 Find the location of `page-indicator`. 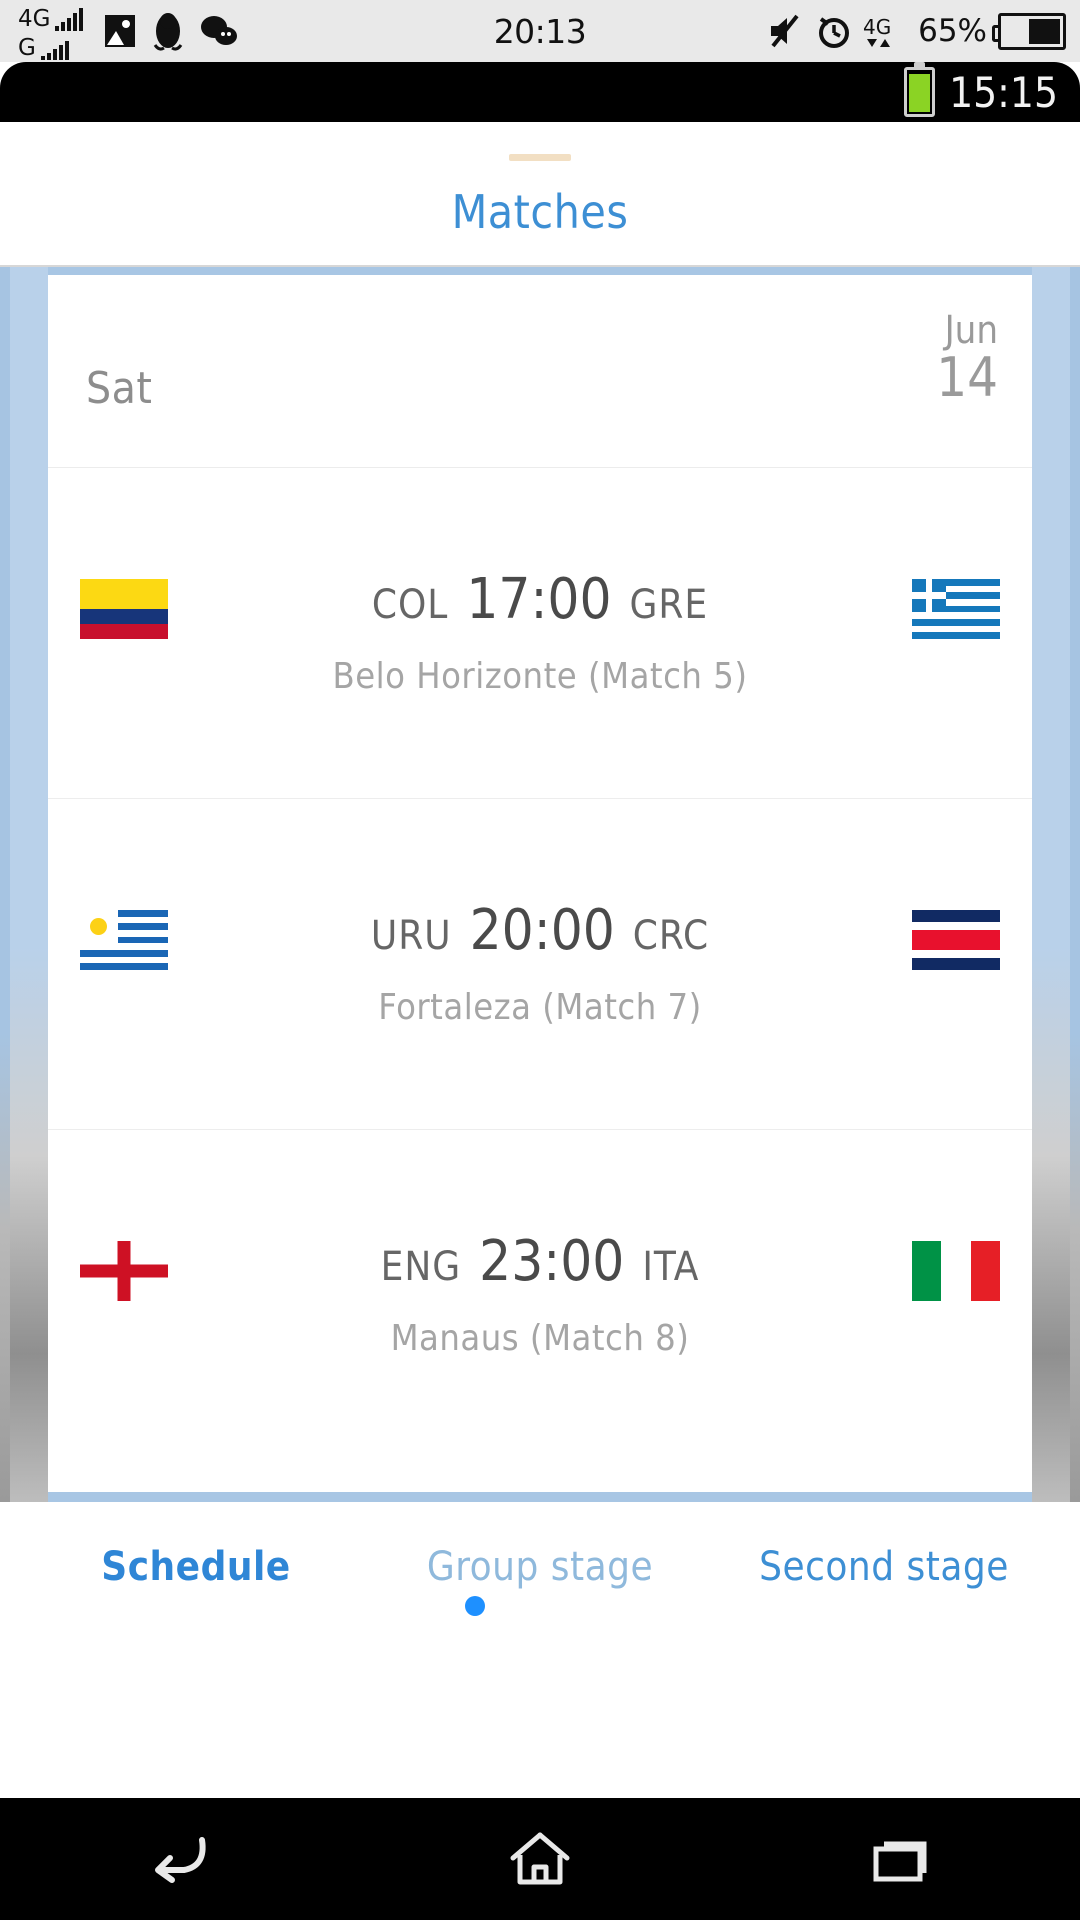

page-indicator is located at coordinates (540, 1606).